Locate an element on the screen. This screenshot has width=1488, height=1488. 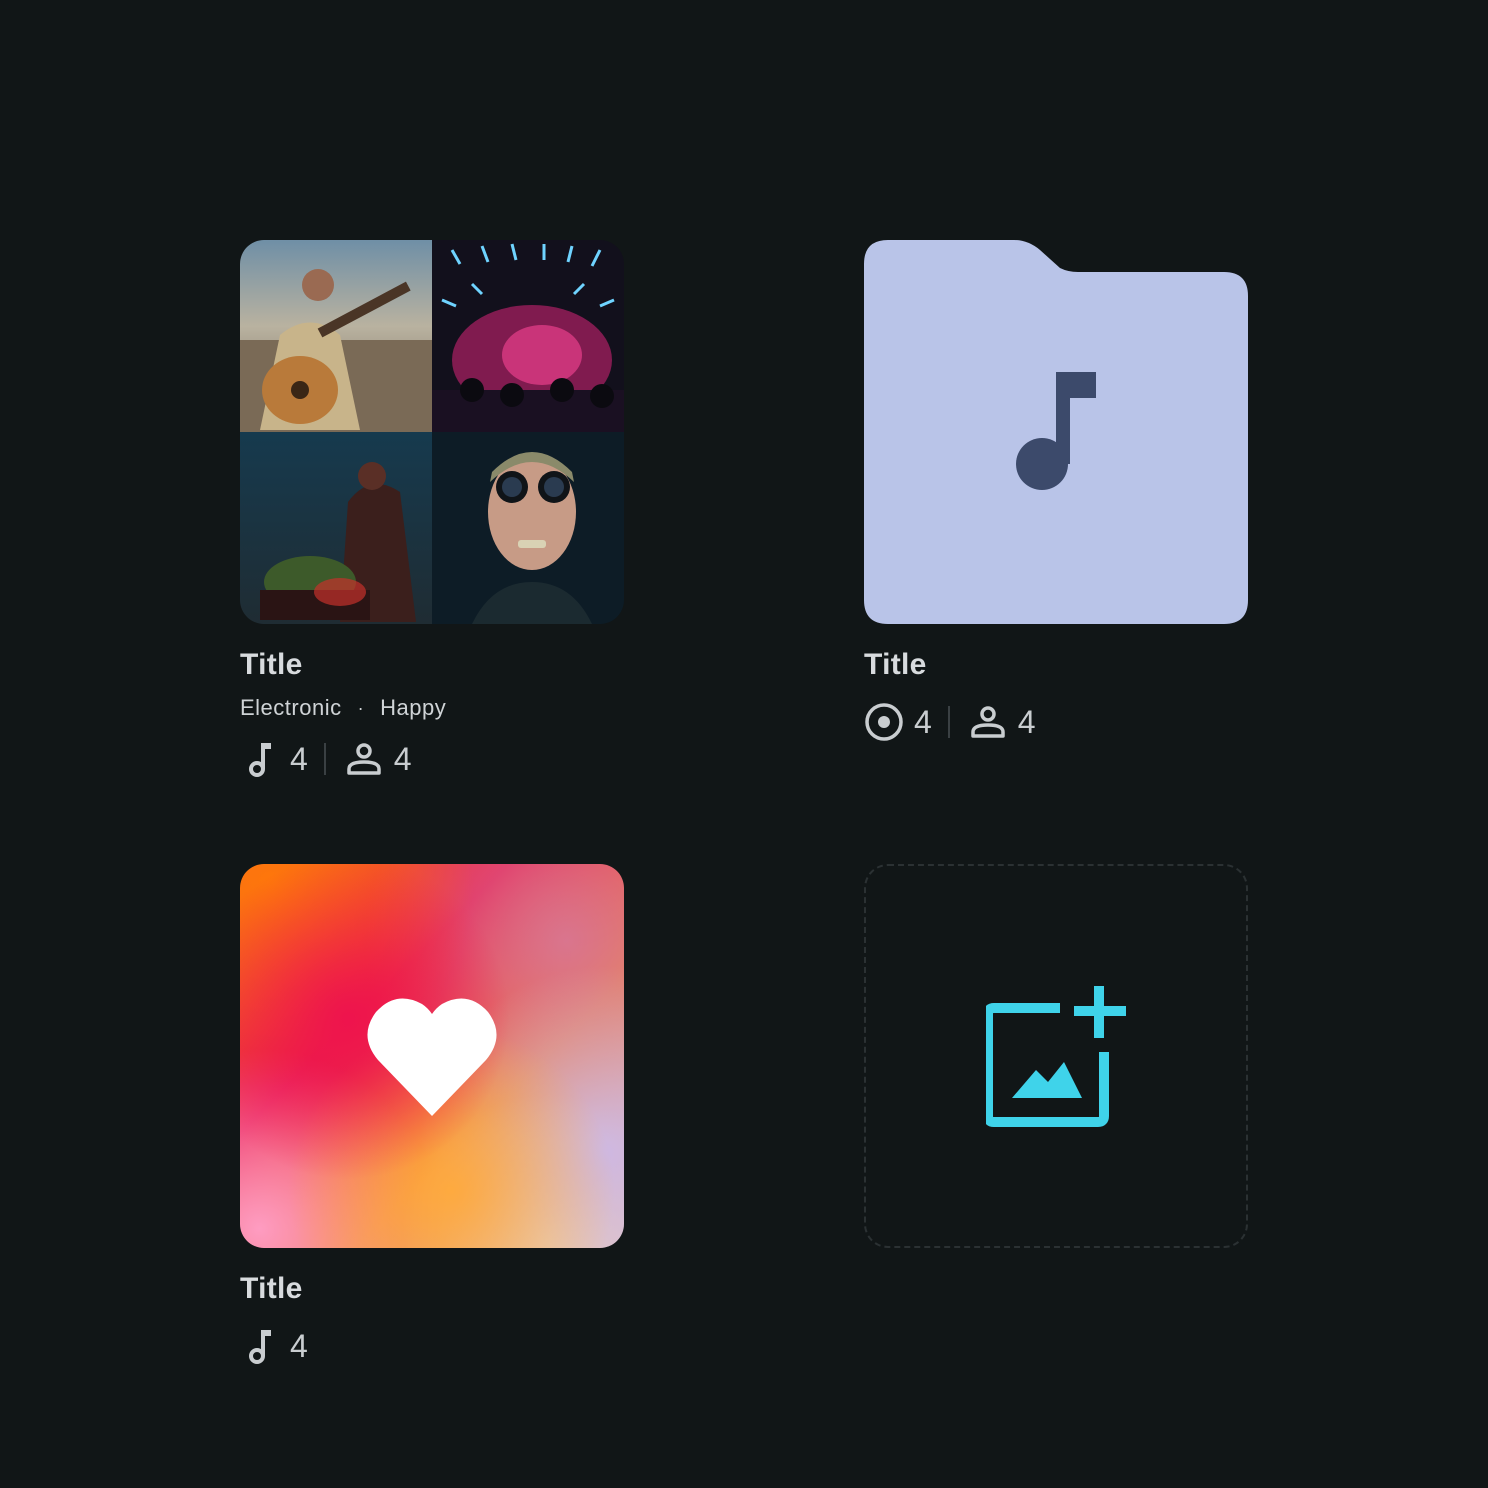
folder-card: Title 4 4 is located at coordinates (1056, 491).